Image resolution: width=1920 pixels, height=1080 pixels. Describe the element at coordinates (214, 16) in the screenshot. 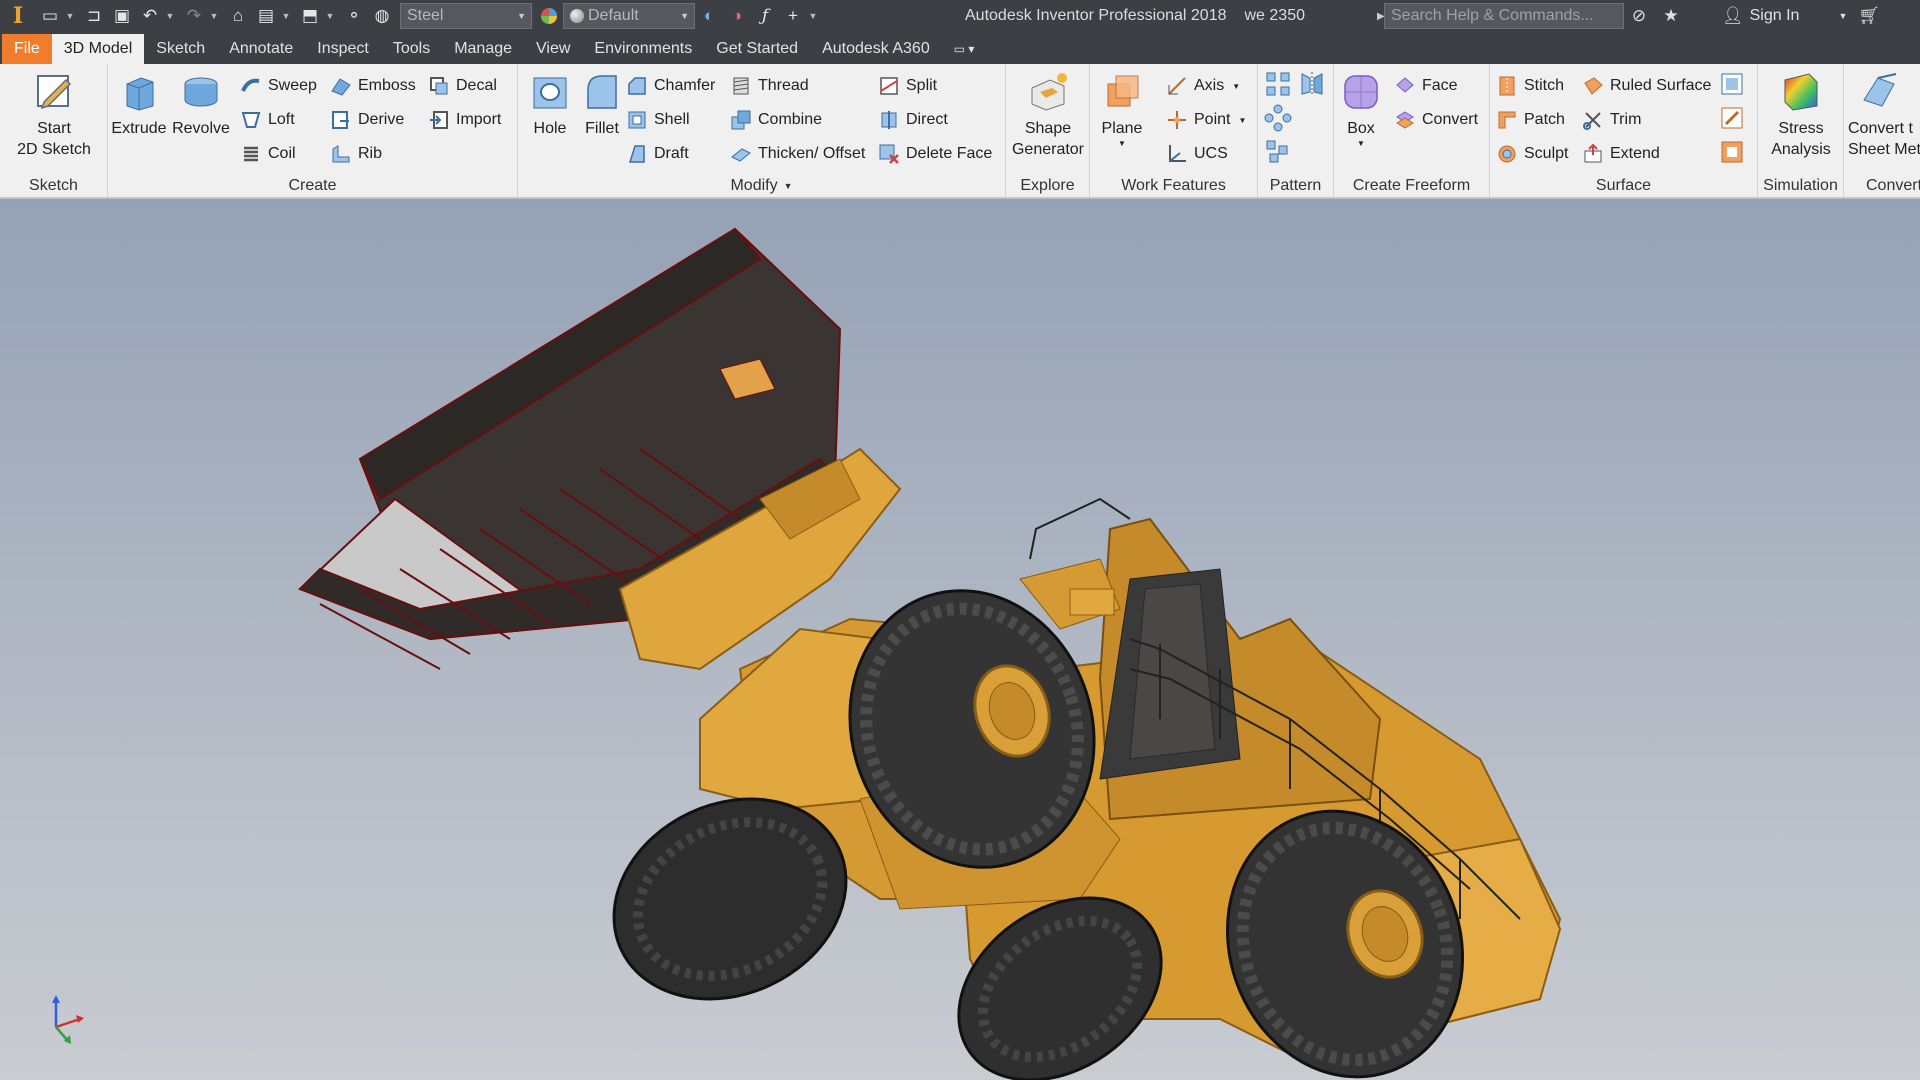

I see `redo-dropdown: ▼` at that location.